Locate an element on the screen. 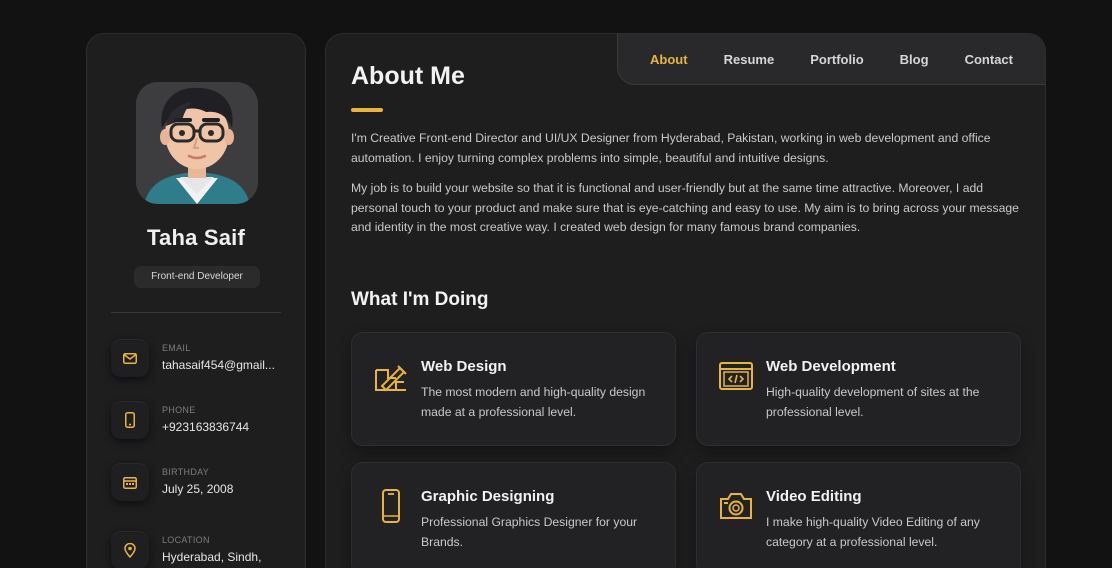 The image size is (1112, 568). service-title: Web Design is located at coordinates (464, 366).